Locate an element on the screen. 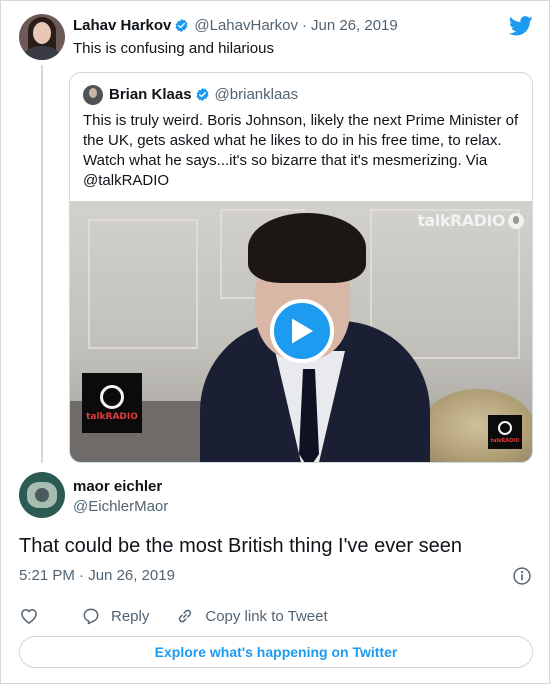 Image resolution: width=550 pixels, height=684 pixels. microphone-icon is located at coordinates (516, 220).